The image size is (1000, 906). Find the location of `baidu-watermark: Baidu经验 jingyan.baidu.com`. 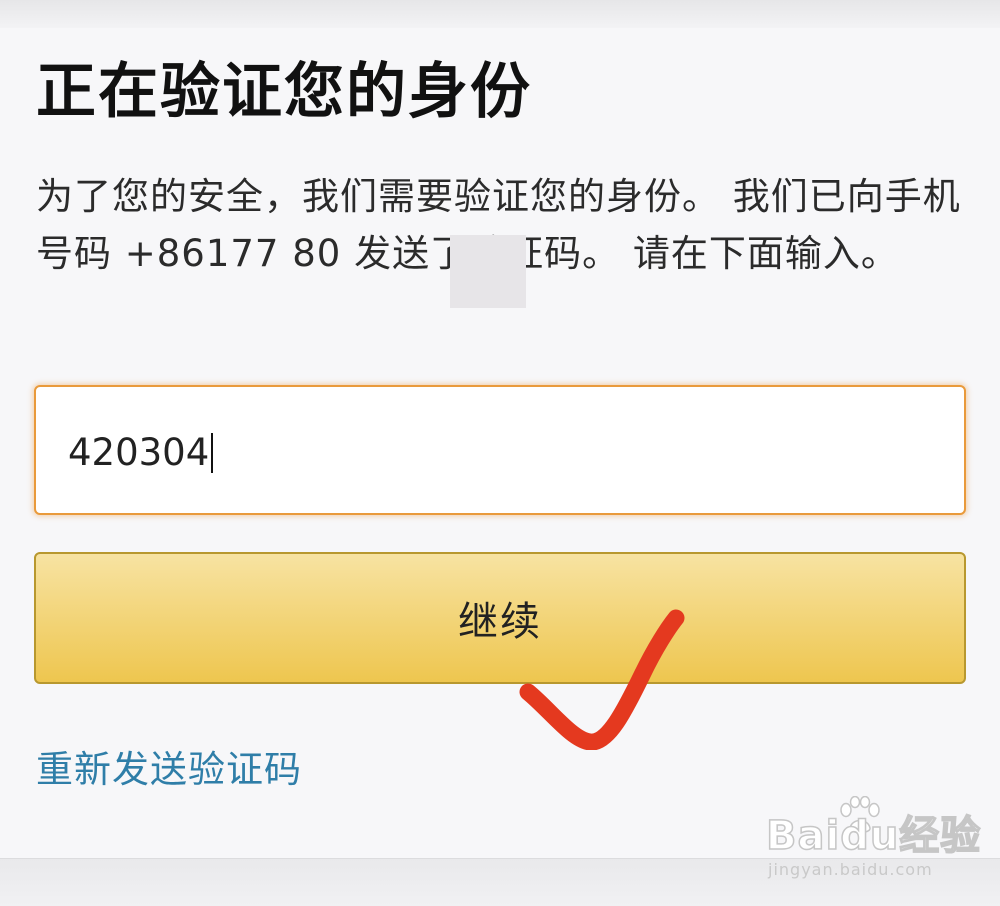

baidu-watermark: Baidu经验 jingyan.baidu.com is located at coordinates (878, 841).